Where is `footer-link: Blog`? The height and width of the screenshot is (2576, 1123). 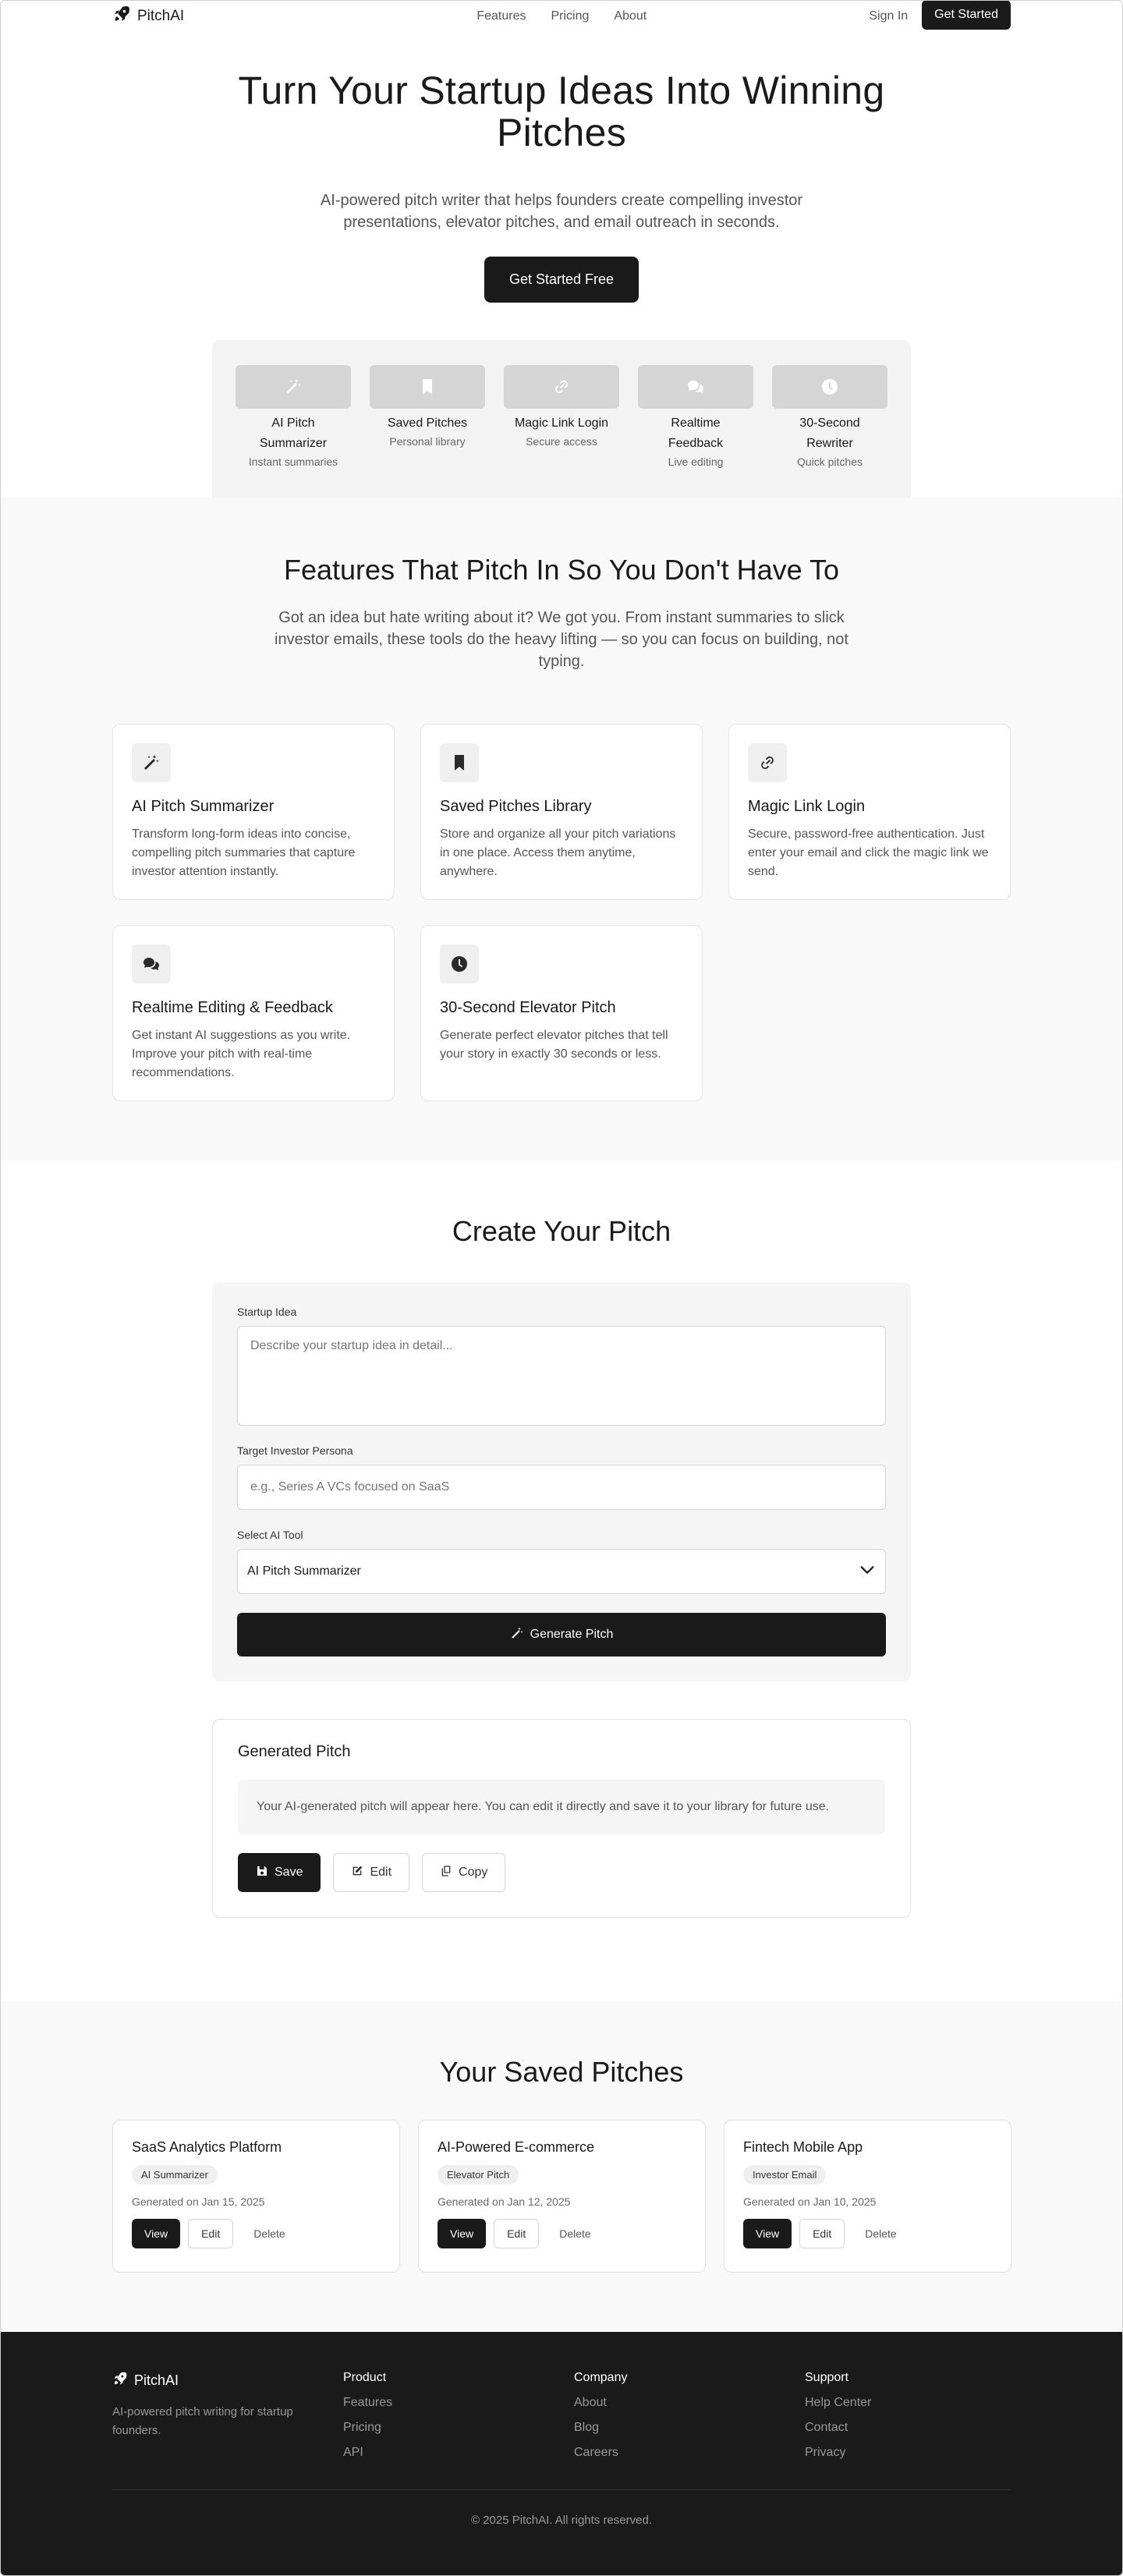
footer-link: Blog is located at coordinates (689, 2428).